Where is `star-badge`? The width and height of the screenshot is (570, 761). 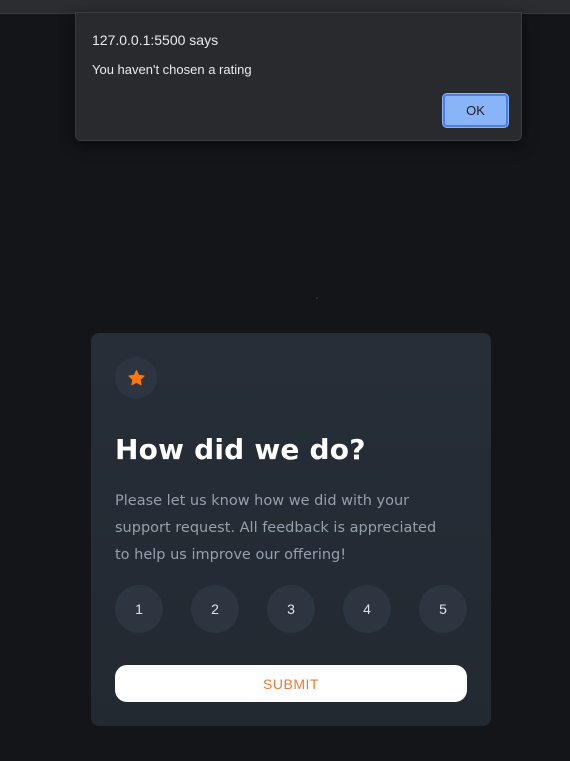 star-badge is located at coordinates (136, 378).